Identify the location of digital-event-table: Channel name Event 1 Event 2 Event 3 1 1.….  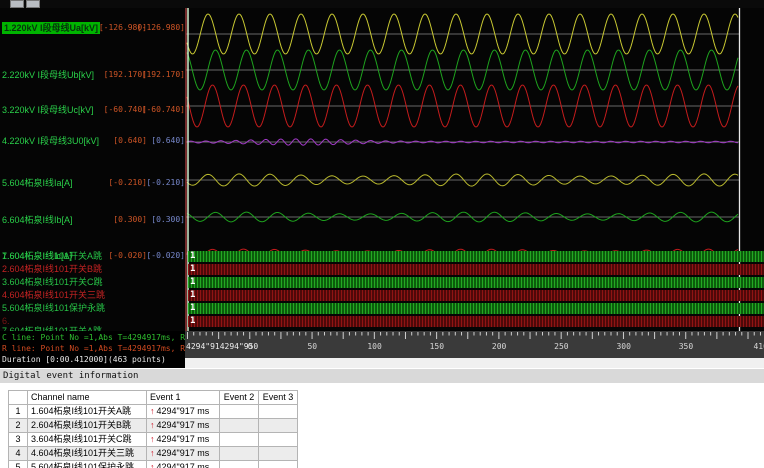
(153, 429).